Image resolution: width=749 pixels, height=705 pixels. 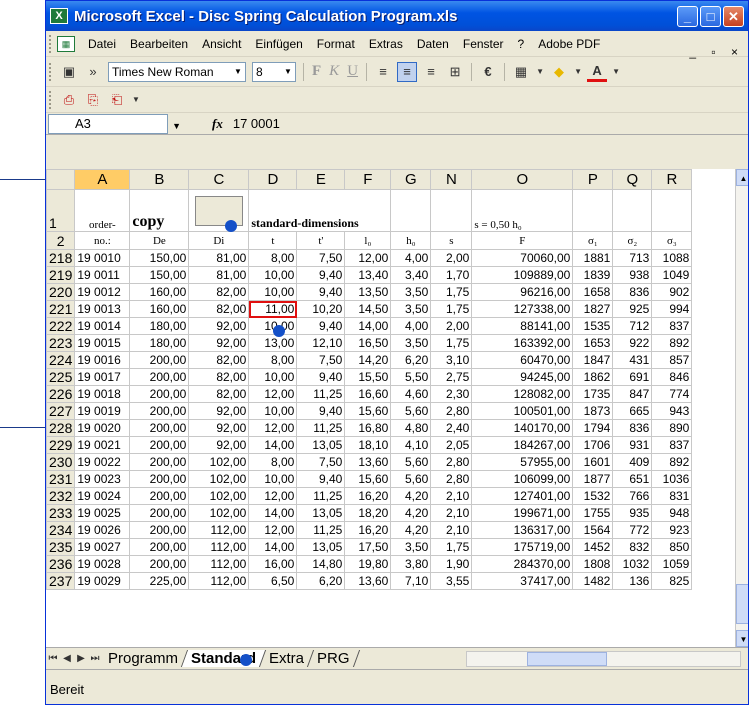 What do you see at coordinates (593, 275) in the screenshot?
I see `cell: 1839` at bounding box center [593, 275].